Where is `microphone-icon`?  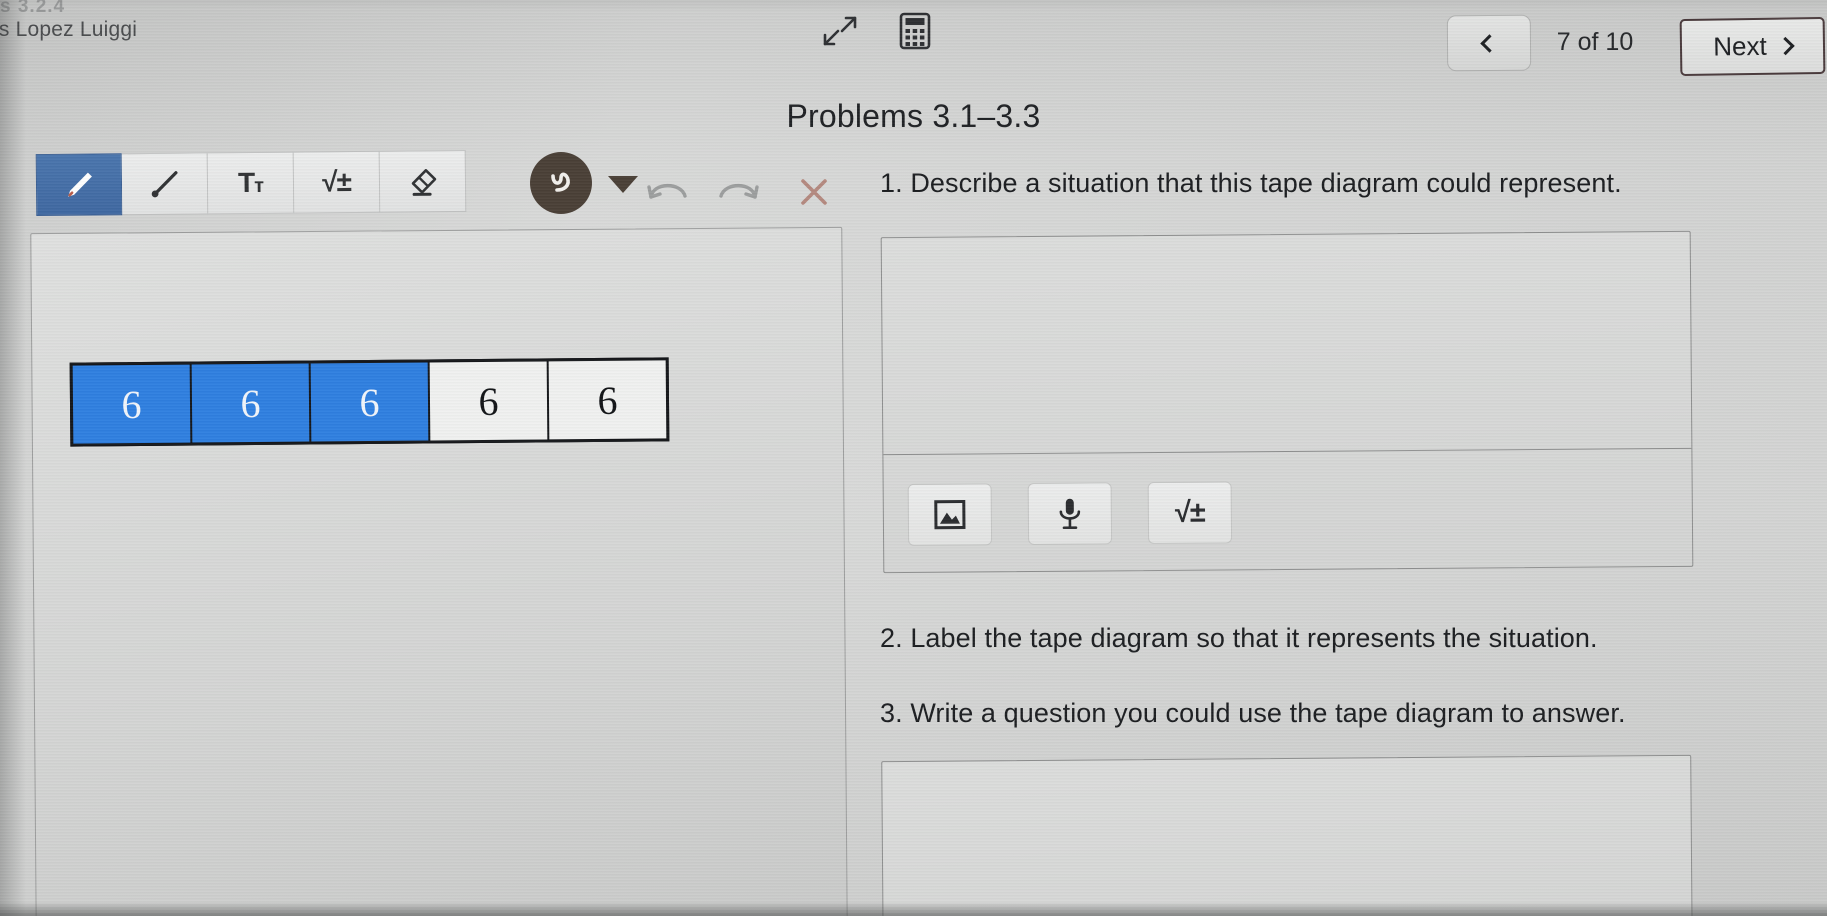
microphone-icon is located at coordinates (1070, 514).